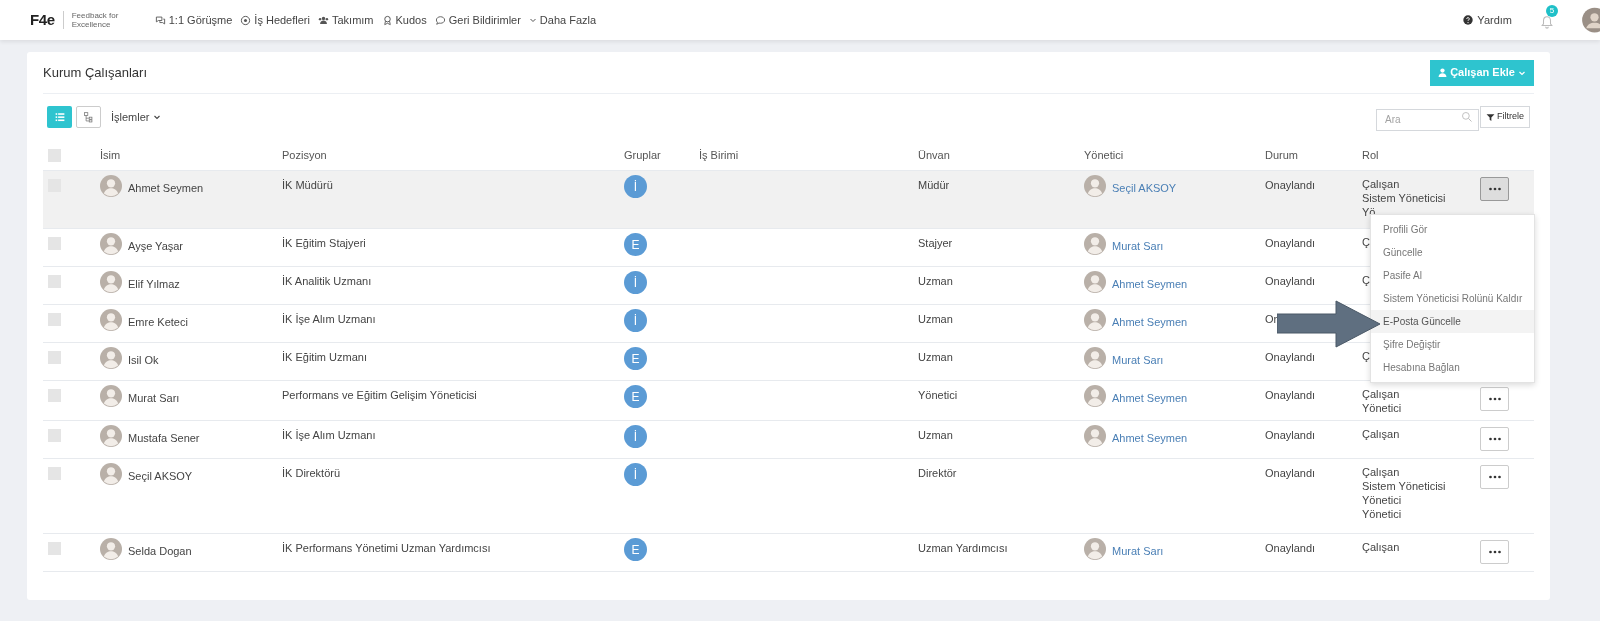  Describe the element at coordinates (304, 155) in the screenshot. I see `column-header: Pozisyon` at that location.